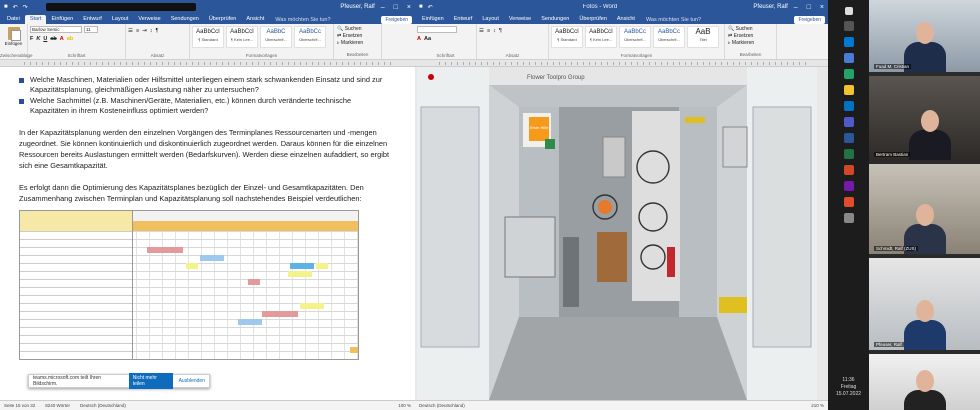 The image size is (980, 410). What do you see at coordinates (924, 118) in the screenshot?
I see `participant-tile: Bertram Bastian` at bounding box center [924, 118].